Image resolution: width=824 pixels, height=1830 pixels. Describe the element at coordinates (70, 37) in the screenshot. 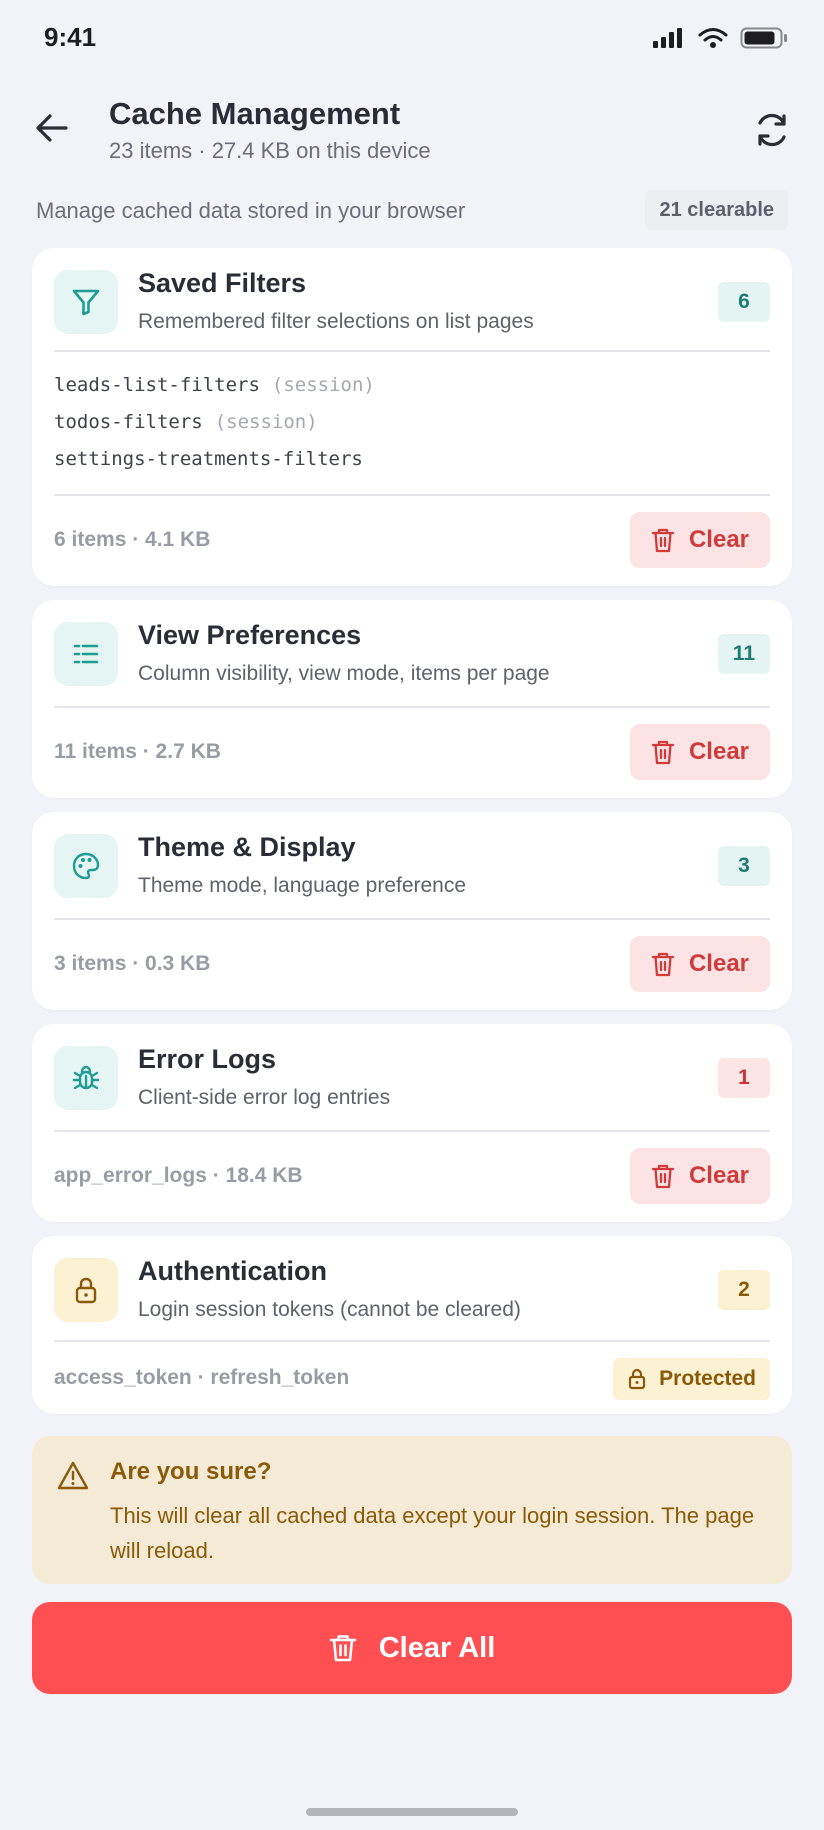

I see `status-time: 9:41` at that location.